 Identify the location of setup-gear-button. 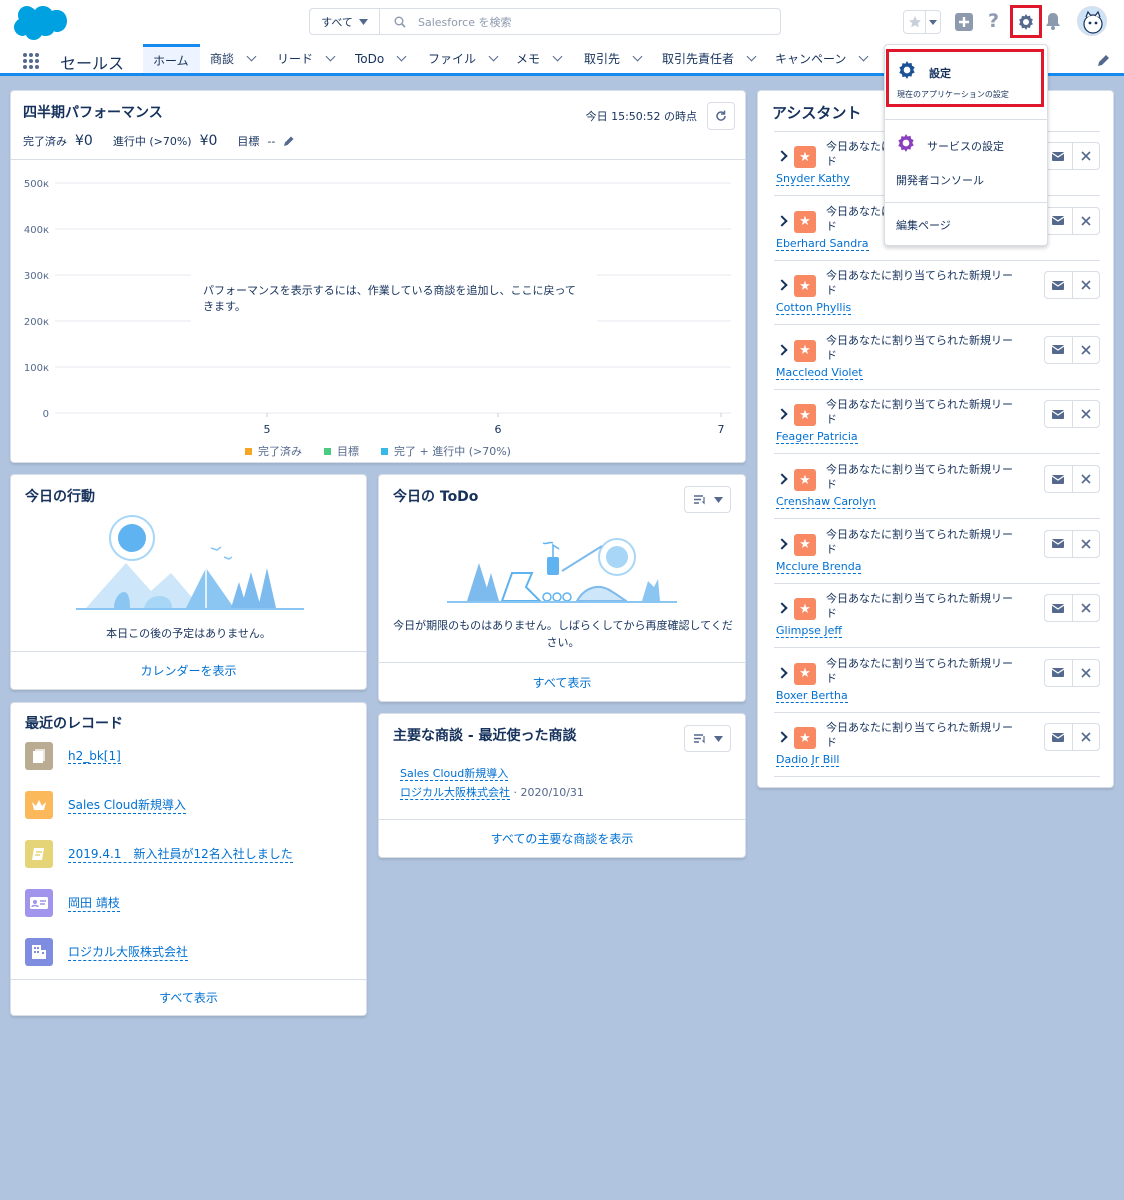
(1026, 21).